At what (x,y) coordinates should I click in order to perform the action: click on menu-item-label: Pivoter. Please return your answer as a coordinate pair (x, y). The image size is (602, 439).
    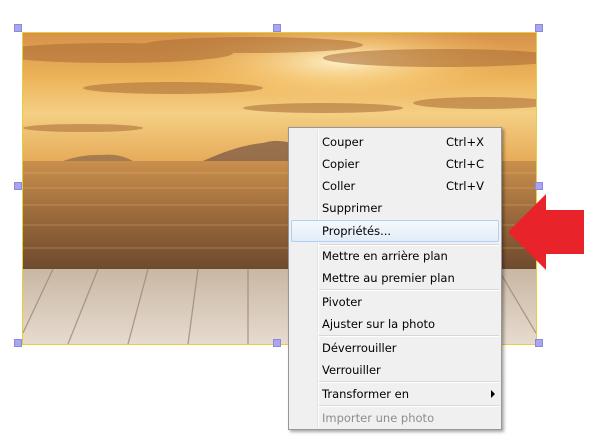
    Looking at the image, I should click on (342, 302).